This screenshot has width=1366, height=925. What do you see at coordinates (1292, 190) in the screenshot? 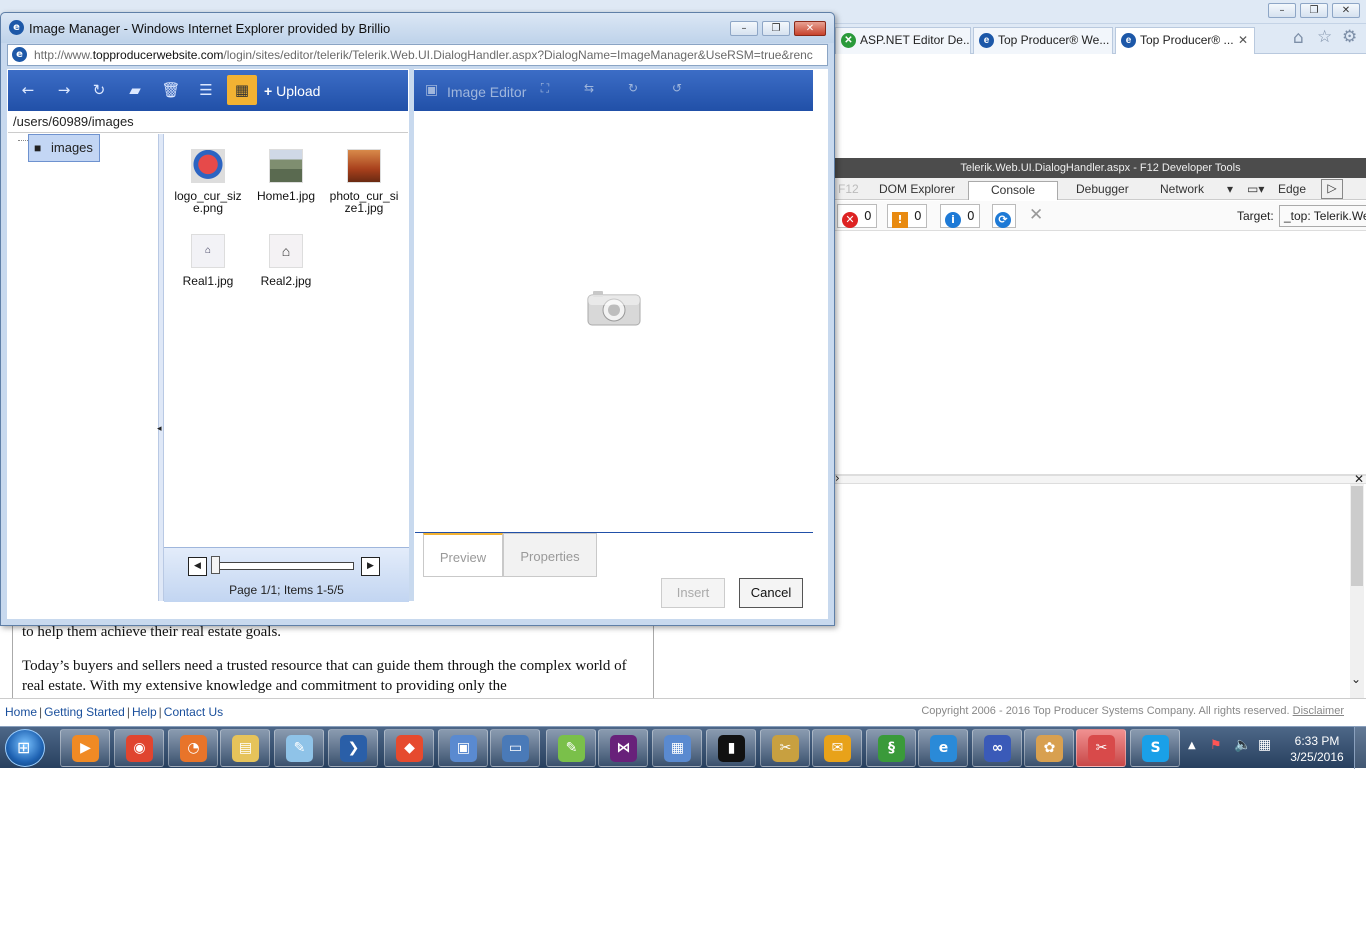
I see `document-mode: Edge` at bounding box center [1292, 190].